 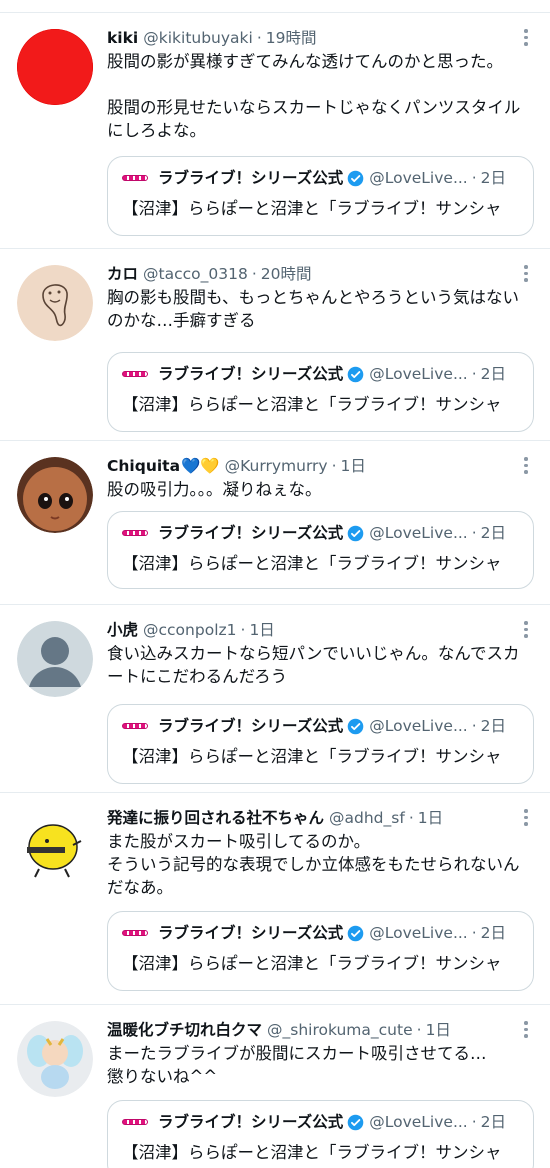 What do you see at coordinates (122, 630) in the screenshot?
I see `display-name: 小虎` at bounding box center [122, 630].